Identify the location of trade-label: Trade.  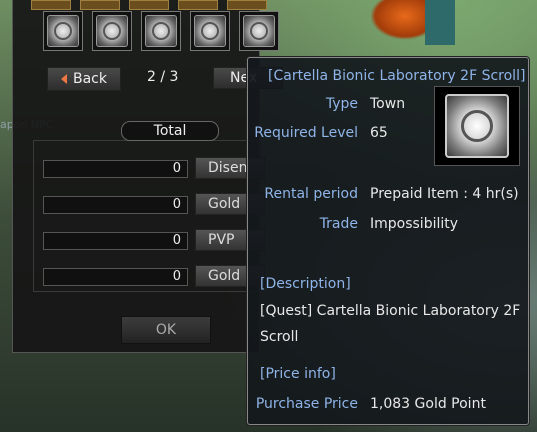
(338, 224).